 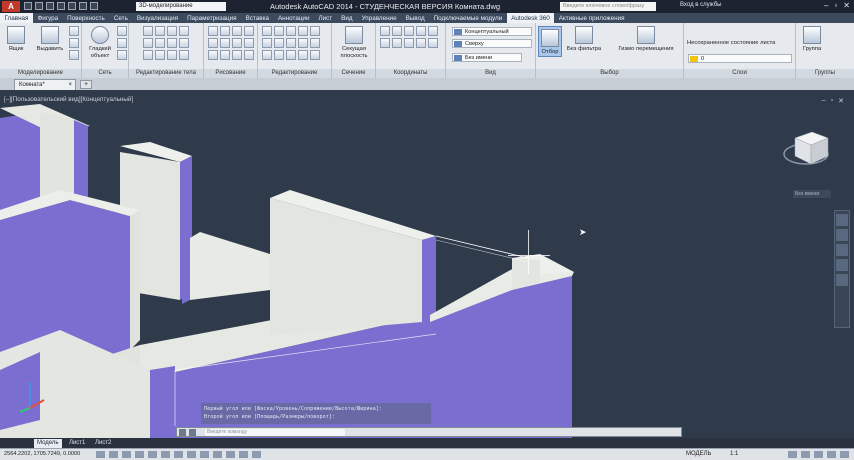 I want to click on join-icon, so click(x=303, y=55).